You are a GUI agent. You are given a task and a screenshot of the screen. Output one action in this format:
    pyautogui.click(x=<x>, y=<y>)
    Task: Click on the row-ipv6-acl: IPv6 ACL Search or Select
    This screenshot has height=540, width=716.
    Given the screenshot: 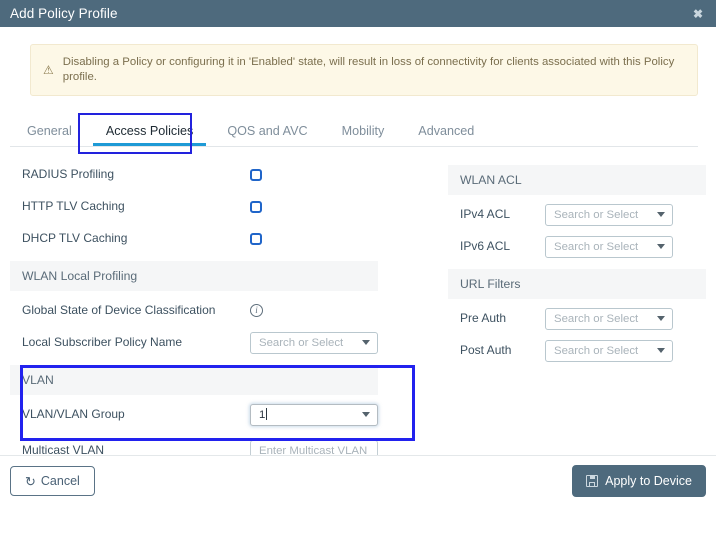 What is the action you would take?
    pyautogui.click(x=577, y=247)
    